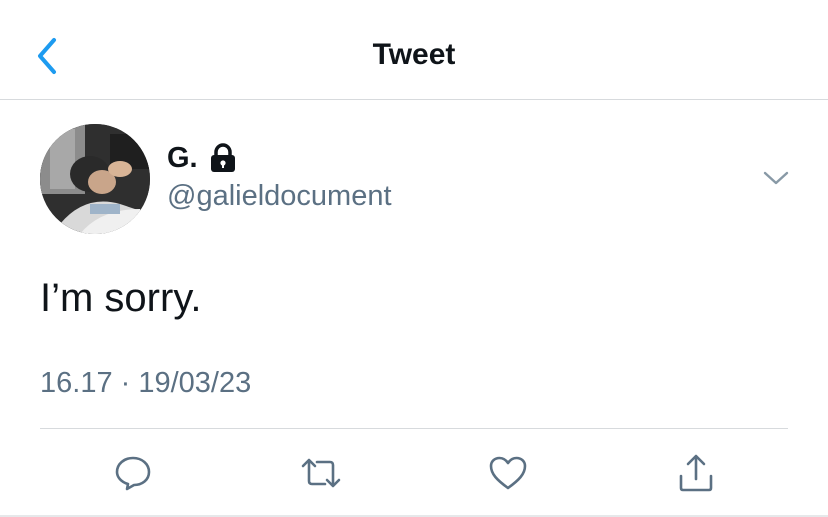 The height and width of the screenshot is (517, 828). I want to click on like-button, so click(508, 473).